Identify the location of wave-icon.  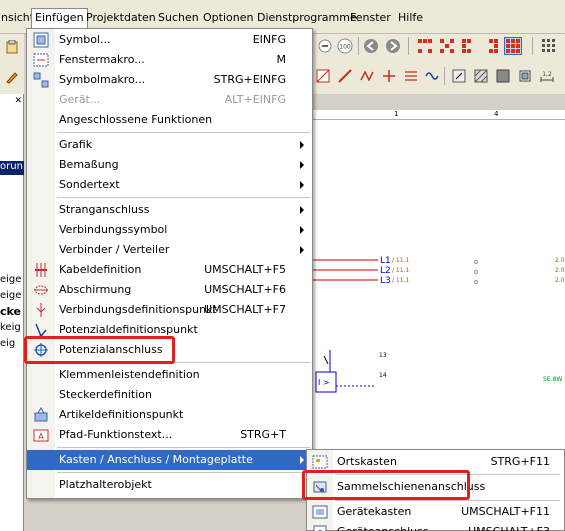
(433, 76).